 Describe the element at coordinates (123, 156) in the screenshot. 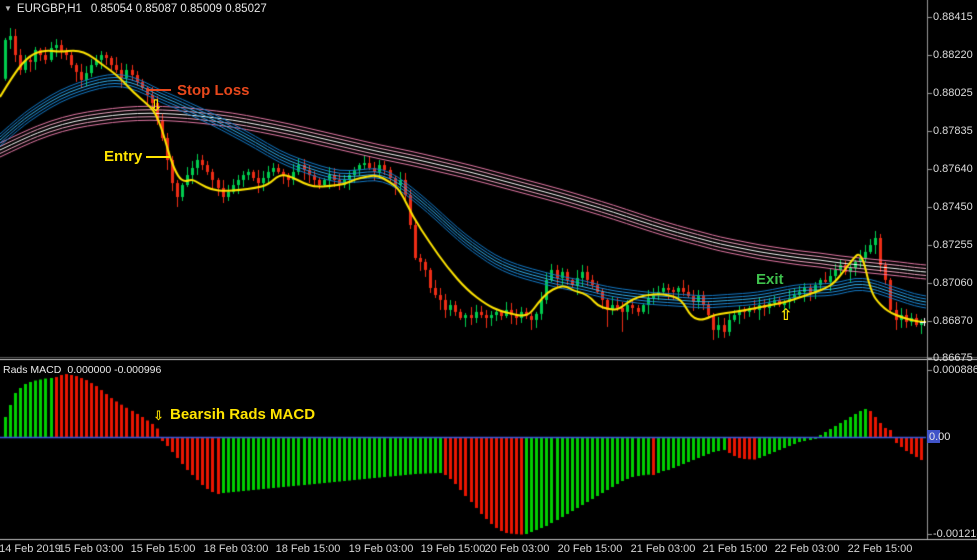

I see `entry-label: Entry` at that location.